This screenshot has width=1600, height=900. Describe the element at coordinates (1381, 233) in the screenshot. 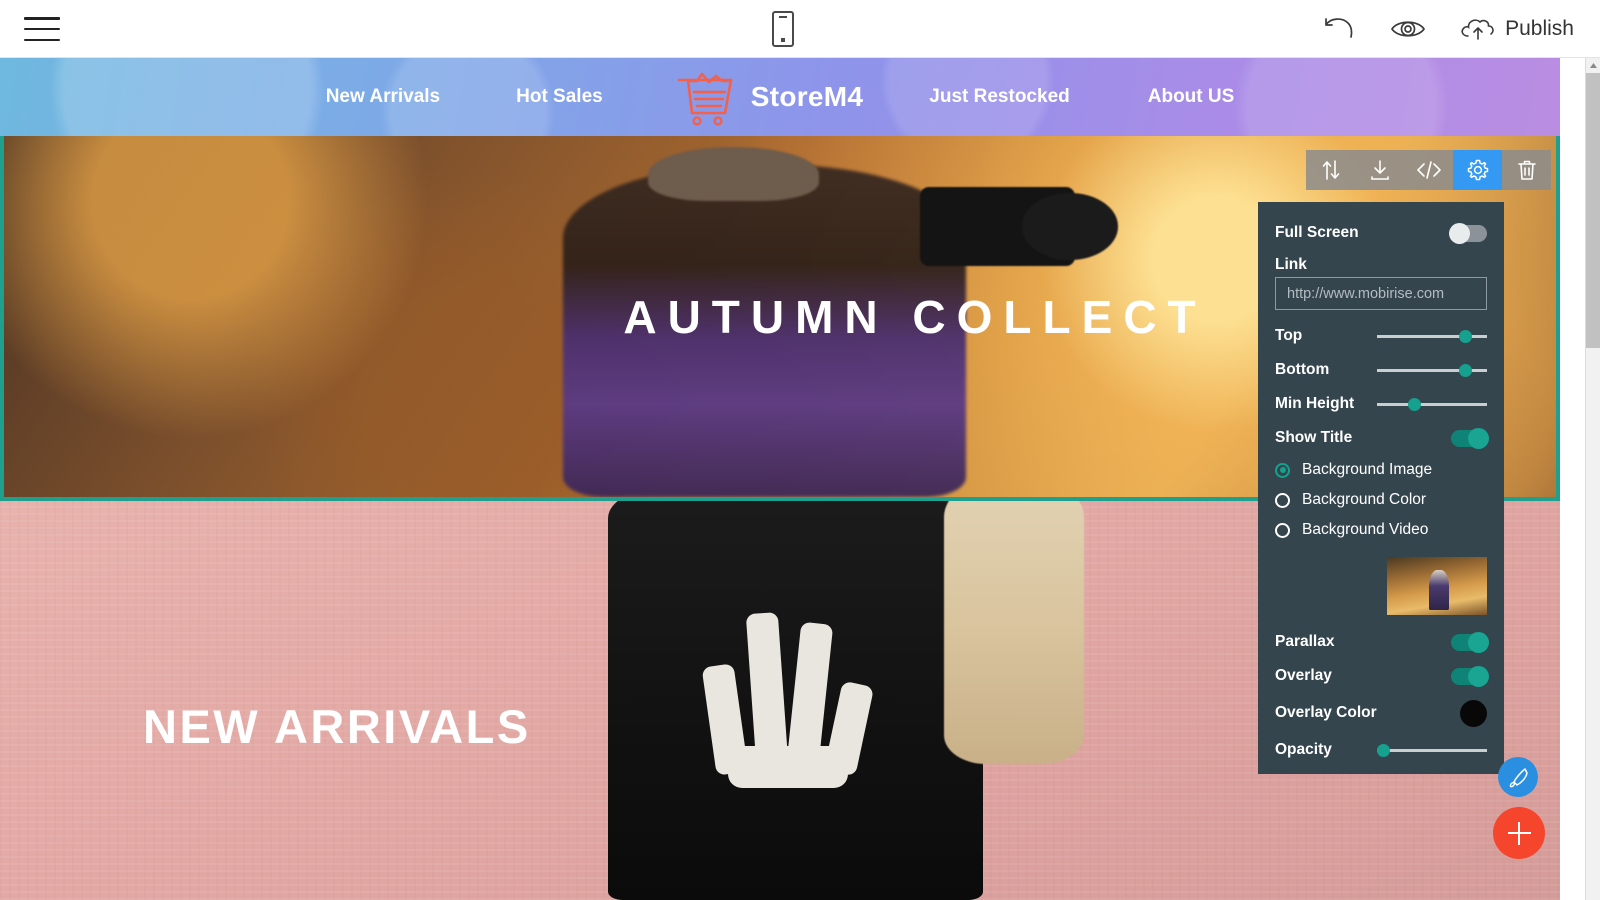

I see `setting-full-screen: Full Screen` at that location.